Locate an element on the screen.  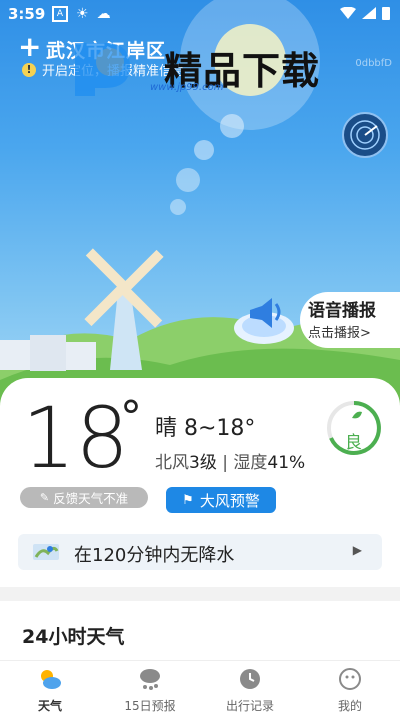
degree-symbol: ° is located at coordinates (131, 417).